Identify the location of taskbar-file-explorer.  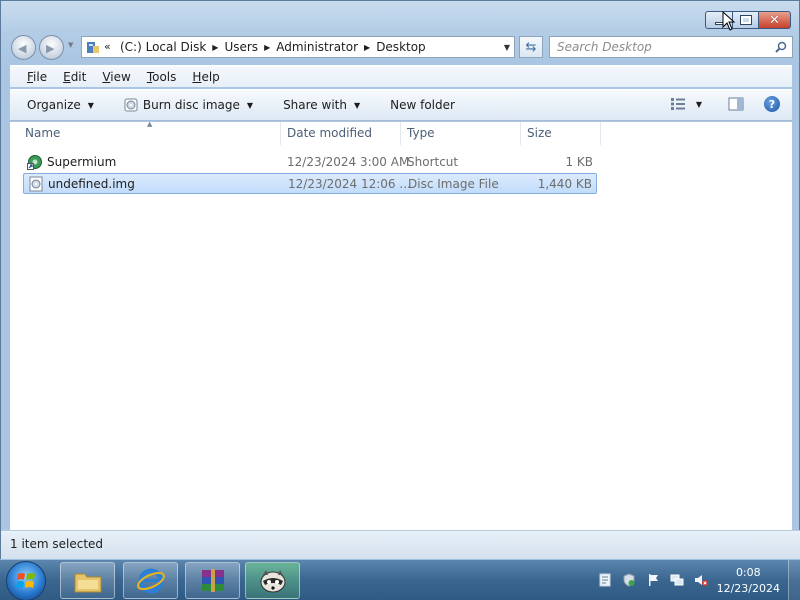
(87, 580).